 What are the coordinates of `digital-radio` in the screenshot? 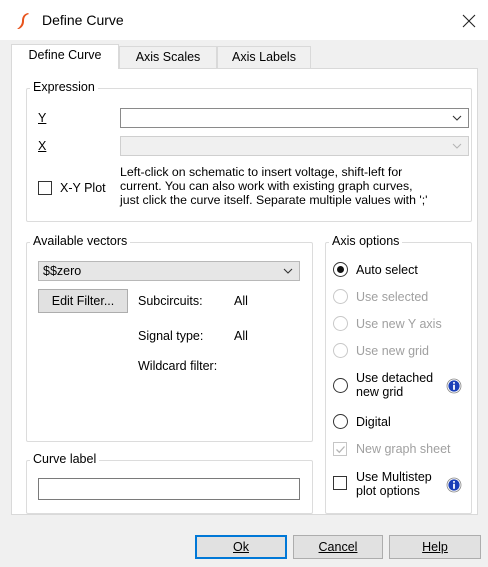 It's located at (340, 421).